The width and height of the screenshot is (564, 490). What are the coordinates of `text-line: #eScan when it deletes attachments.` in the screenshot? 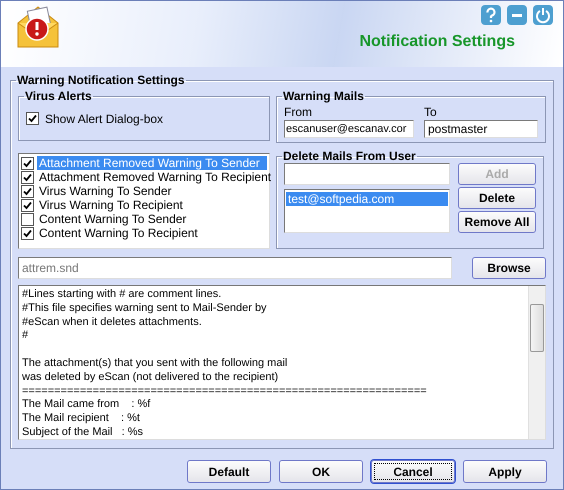 It's located at (112, 323).